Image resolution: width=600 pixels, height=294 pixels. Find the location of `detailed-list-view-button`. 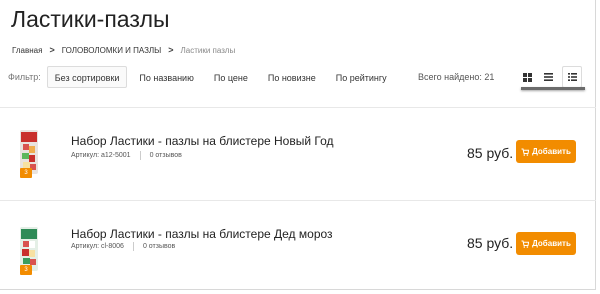

detailed-list-view-button is located at coordinates (572, 77).